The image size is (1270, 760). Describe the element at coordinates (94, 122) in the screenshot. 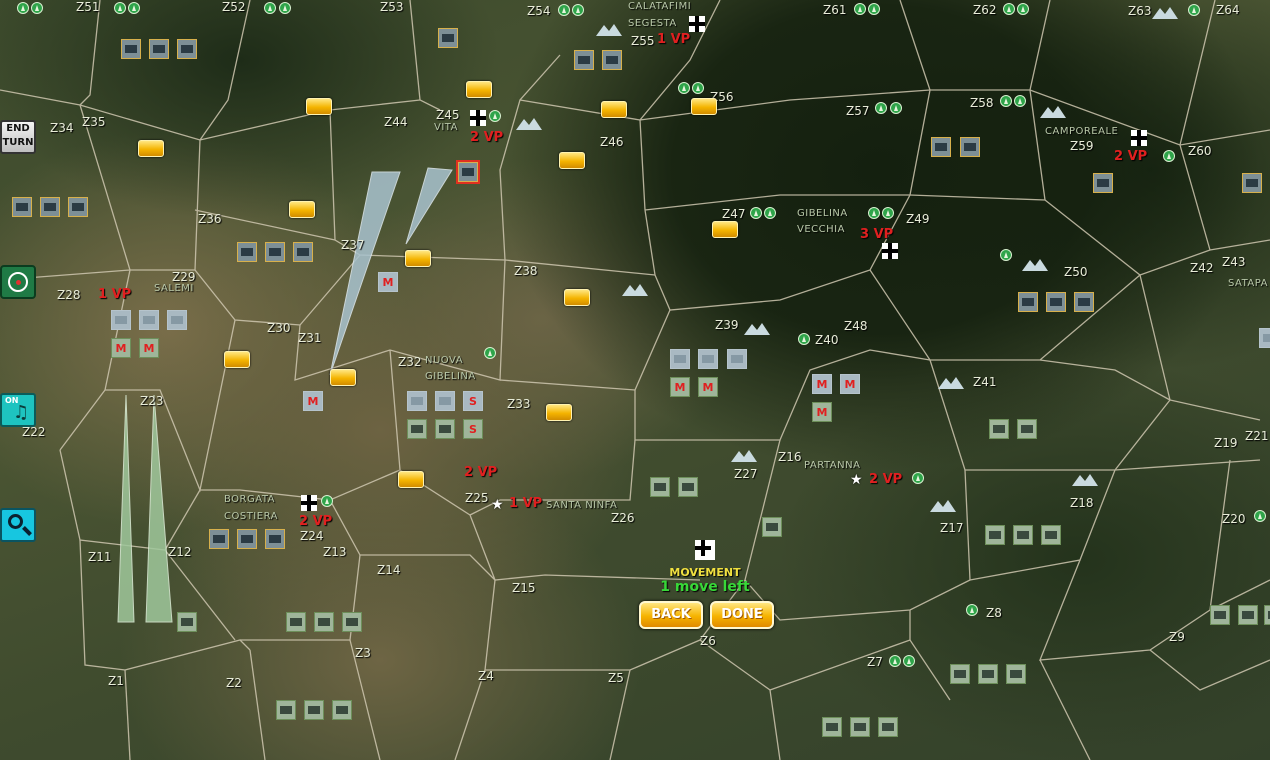

I see `zone-label: Z35` at that location.